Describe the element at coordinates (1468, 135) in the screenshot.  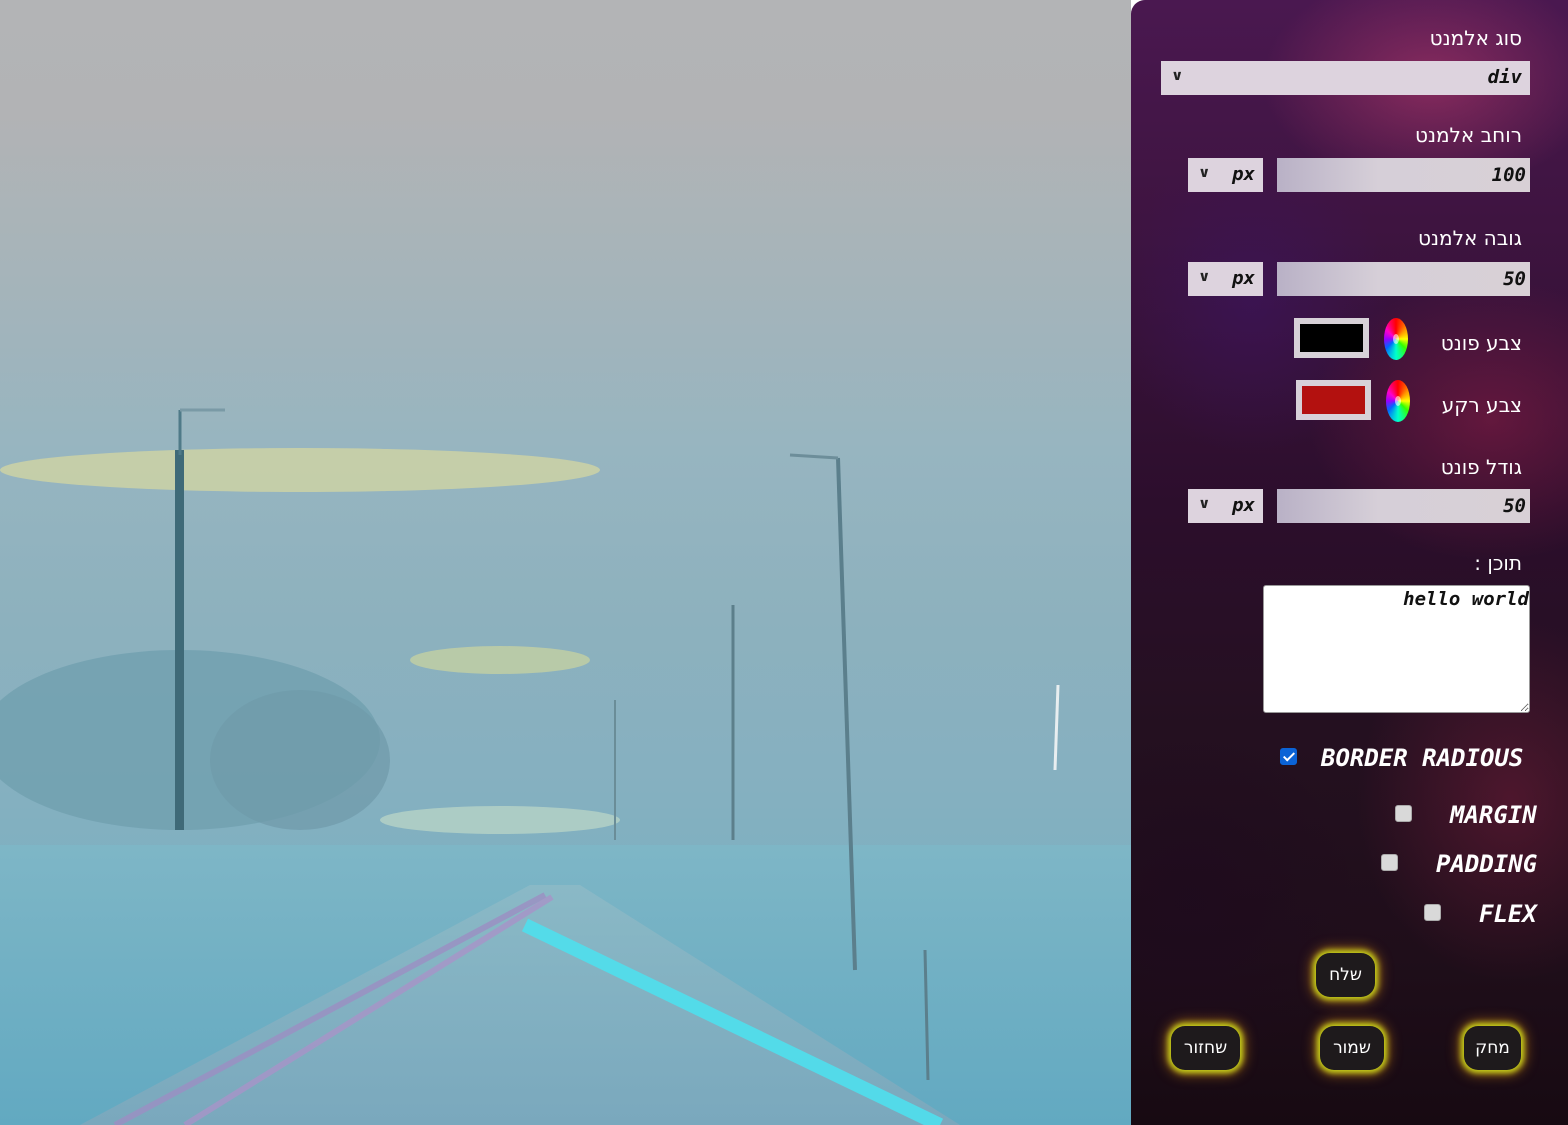
I see `width-label: רוחב אלמנט` at that location.